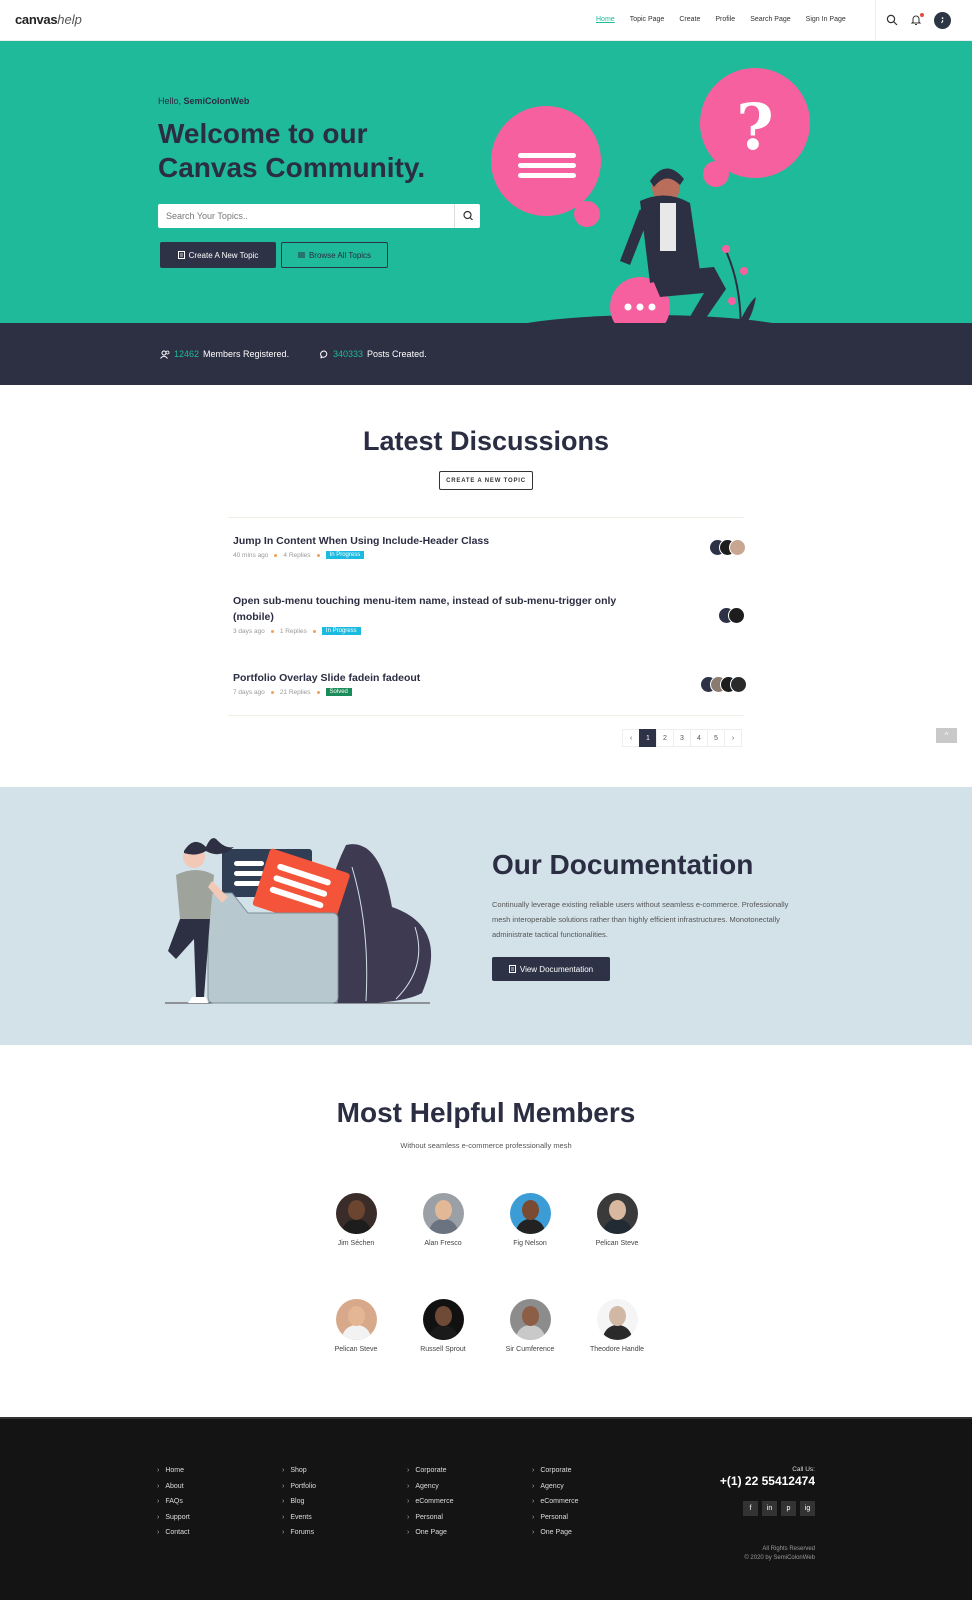 The height and width of the screenshot is (1600, 972). Describe the element at coordinates (512, 969) in the screenshot. I see `document-icon` at that location.